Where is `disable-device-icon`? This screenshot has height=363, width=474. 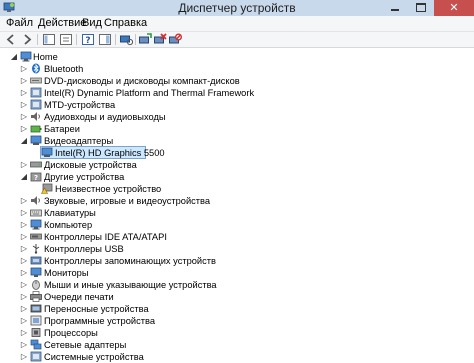 disable-device-icon is located at coordinates (175, 39).